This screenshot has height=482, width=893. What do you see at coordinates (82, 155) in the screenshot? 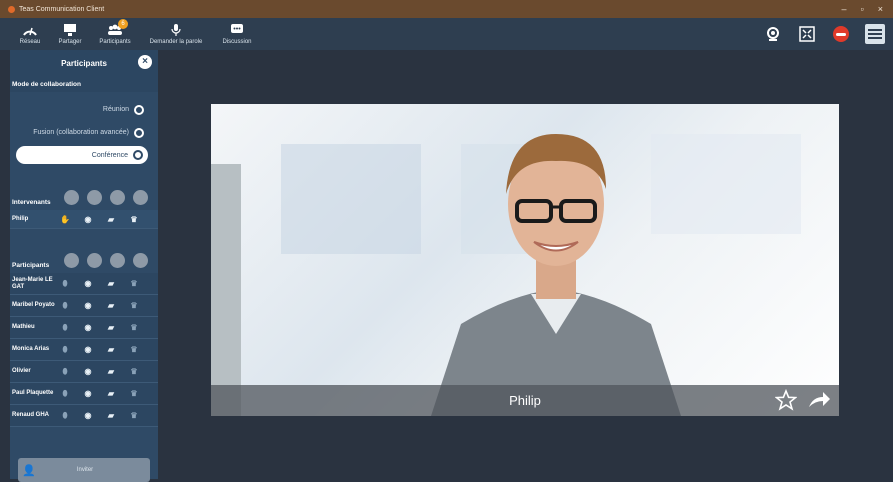
I see `mode-option-conference: Conférence` at bounding box center [82, 155].